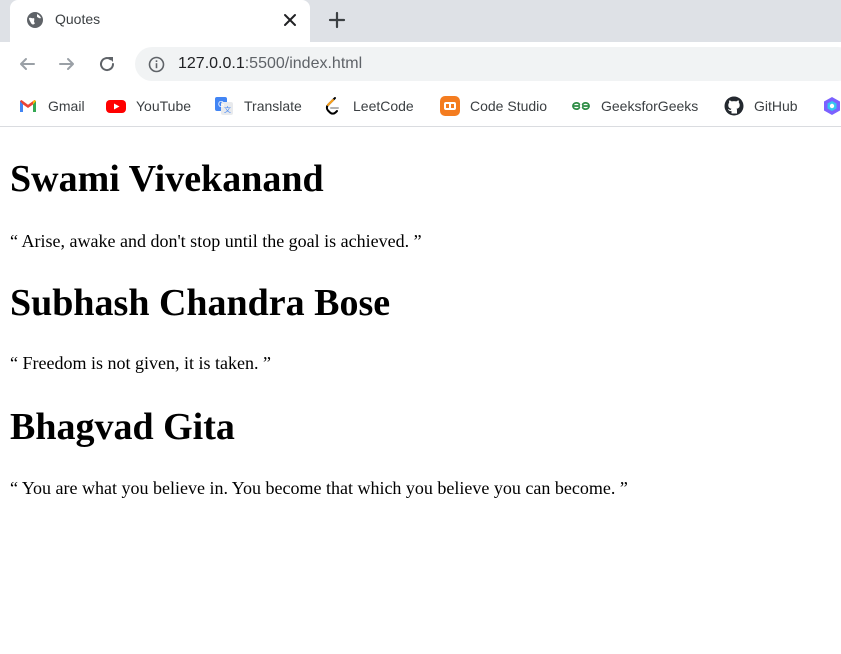  Describe the element at coordinates (383, 106) in the screenshot. I see `bookmark-label: LeetCode` at that location.